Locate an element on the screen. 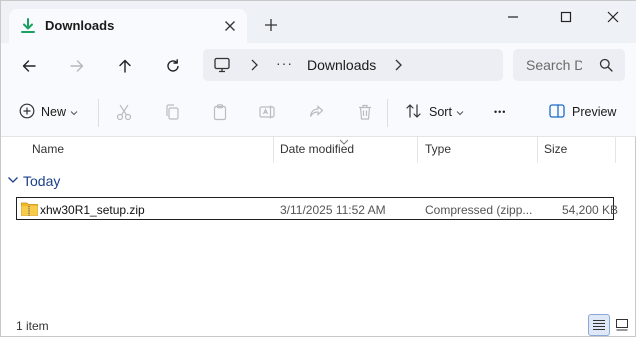 This screenshot has height=337, width=636. tiles-view-icon is located at coordinates (622, 325).